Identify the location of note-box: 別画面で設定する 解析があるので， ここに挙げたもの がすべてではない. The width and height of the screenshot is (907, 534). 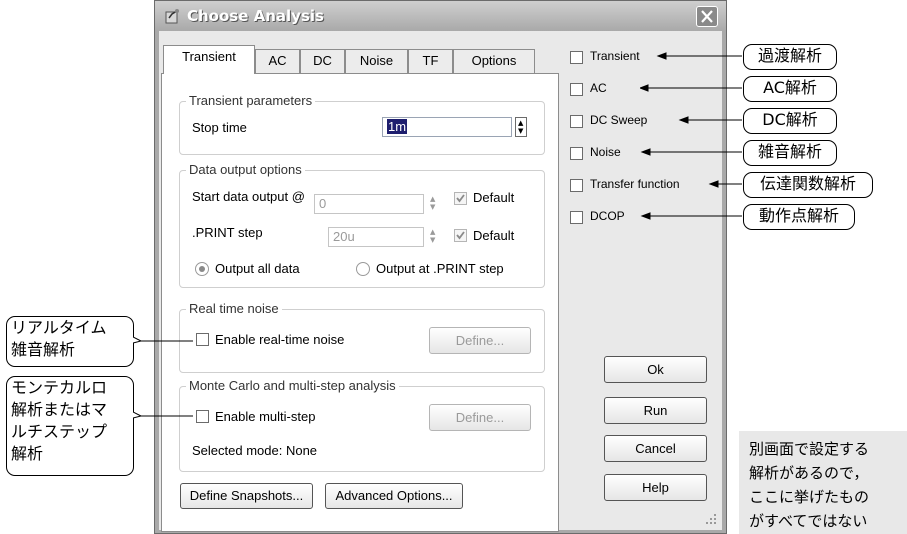
(823, 482).